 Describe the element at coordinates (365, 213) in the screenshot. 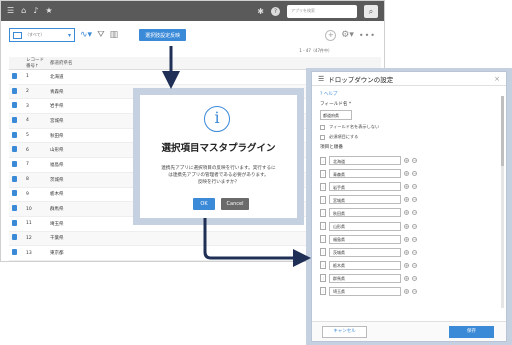

I see `choice-input: 秋田県` at that location.